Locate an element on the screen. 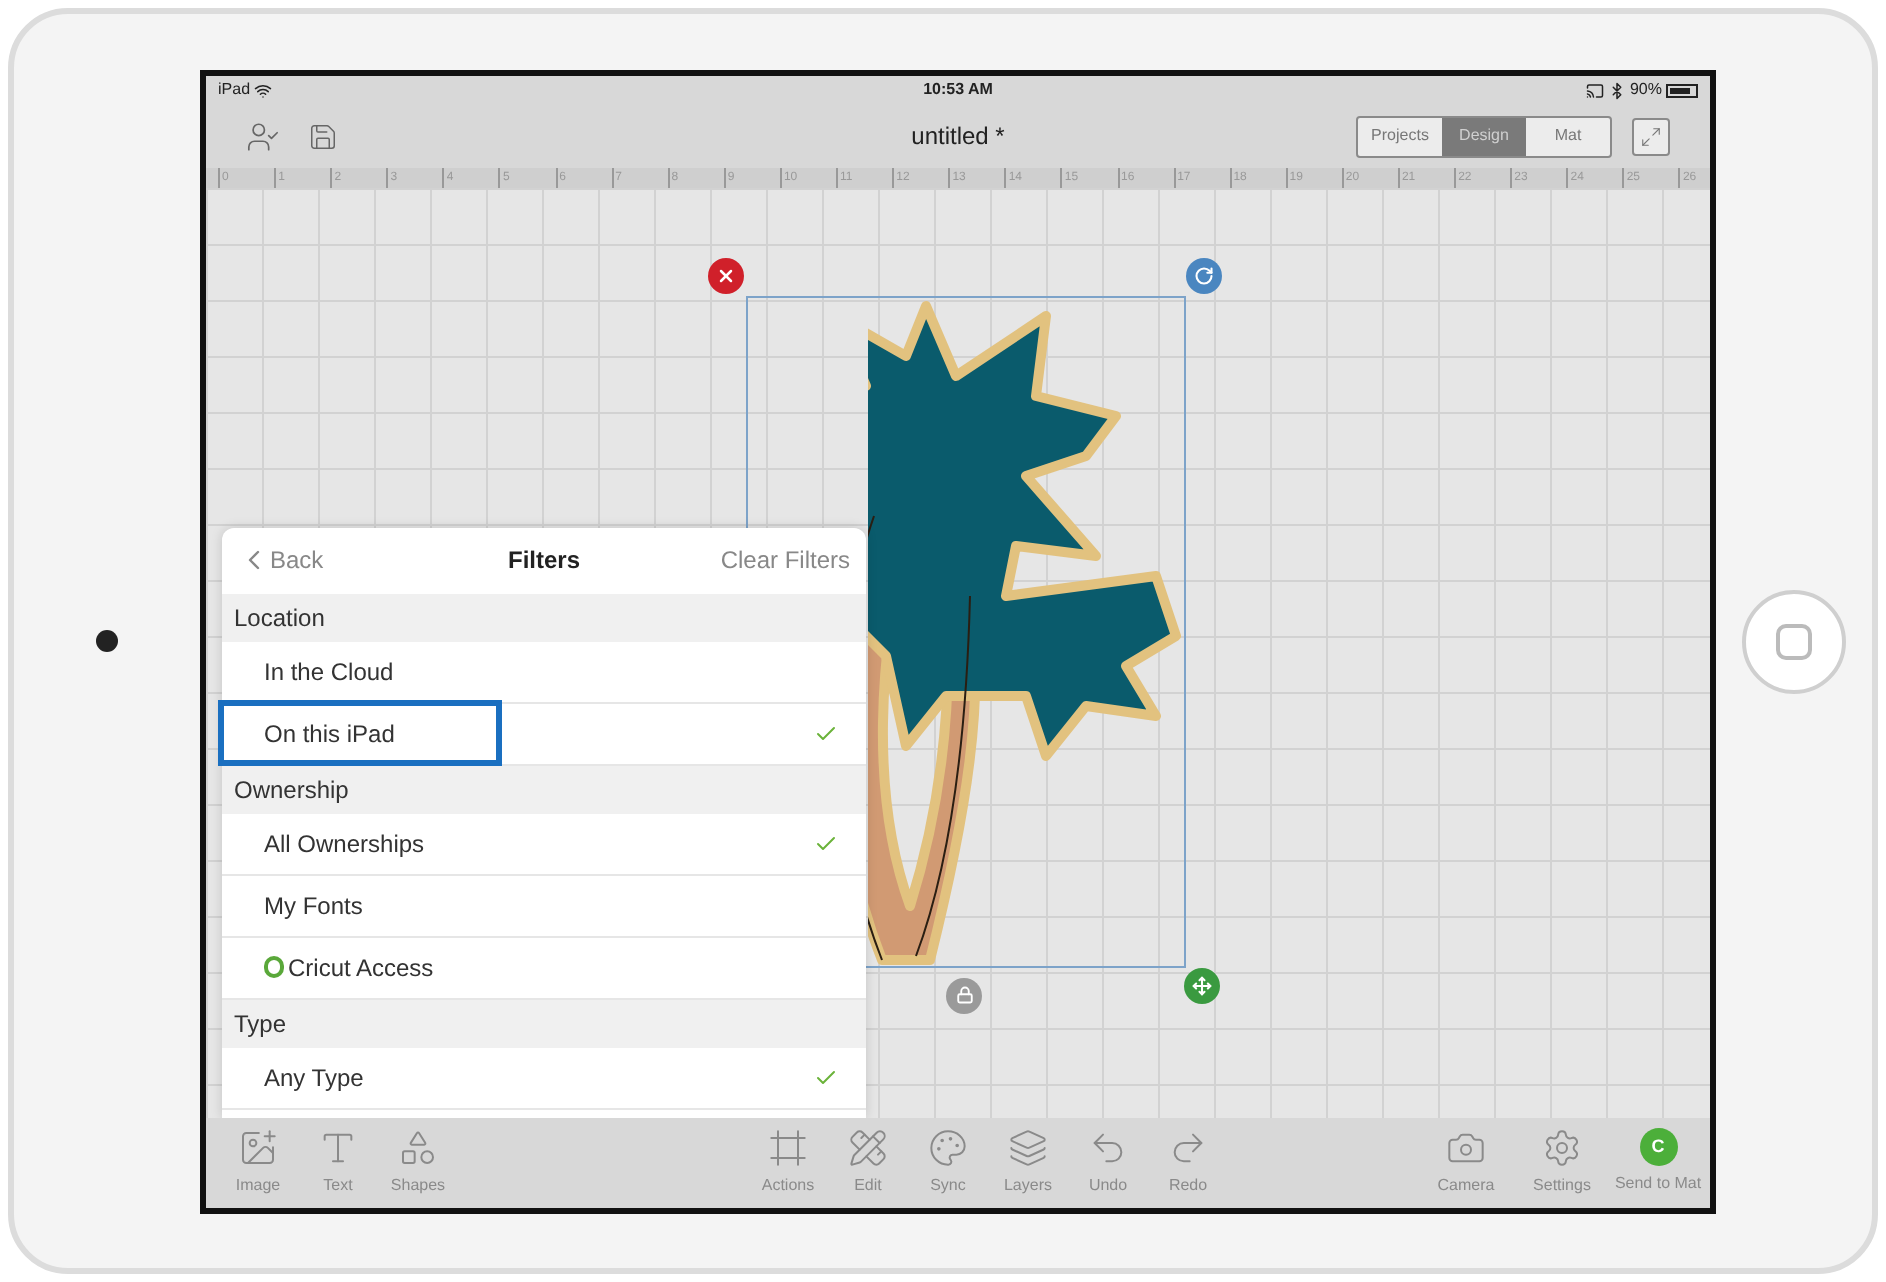 This screenshot has height=1282, width=1886. expand-button is located at coordinates (1651, 136).